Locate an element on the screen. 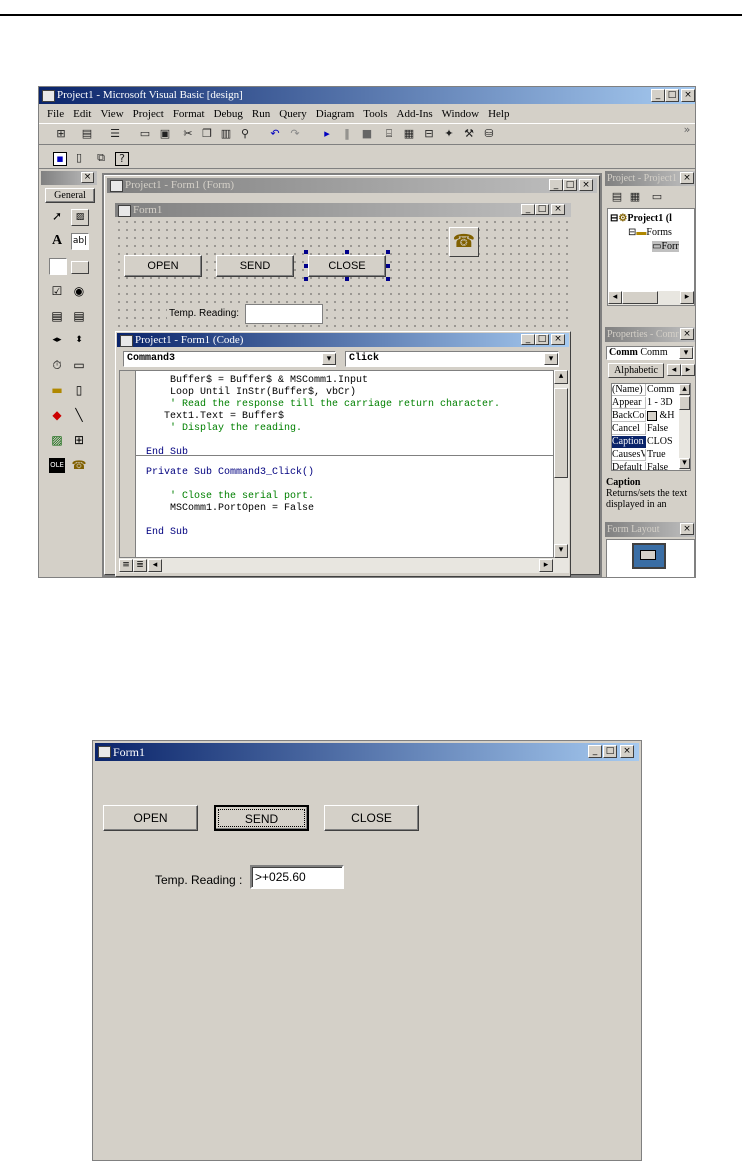  vscrollbar-icon: ⬍ is located at coordinates (79, 340).